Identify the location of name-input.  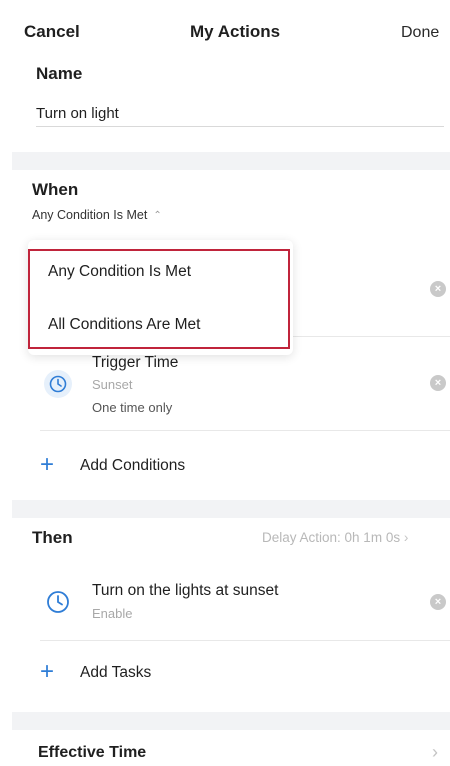
(240, 113).